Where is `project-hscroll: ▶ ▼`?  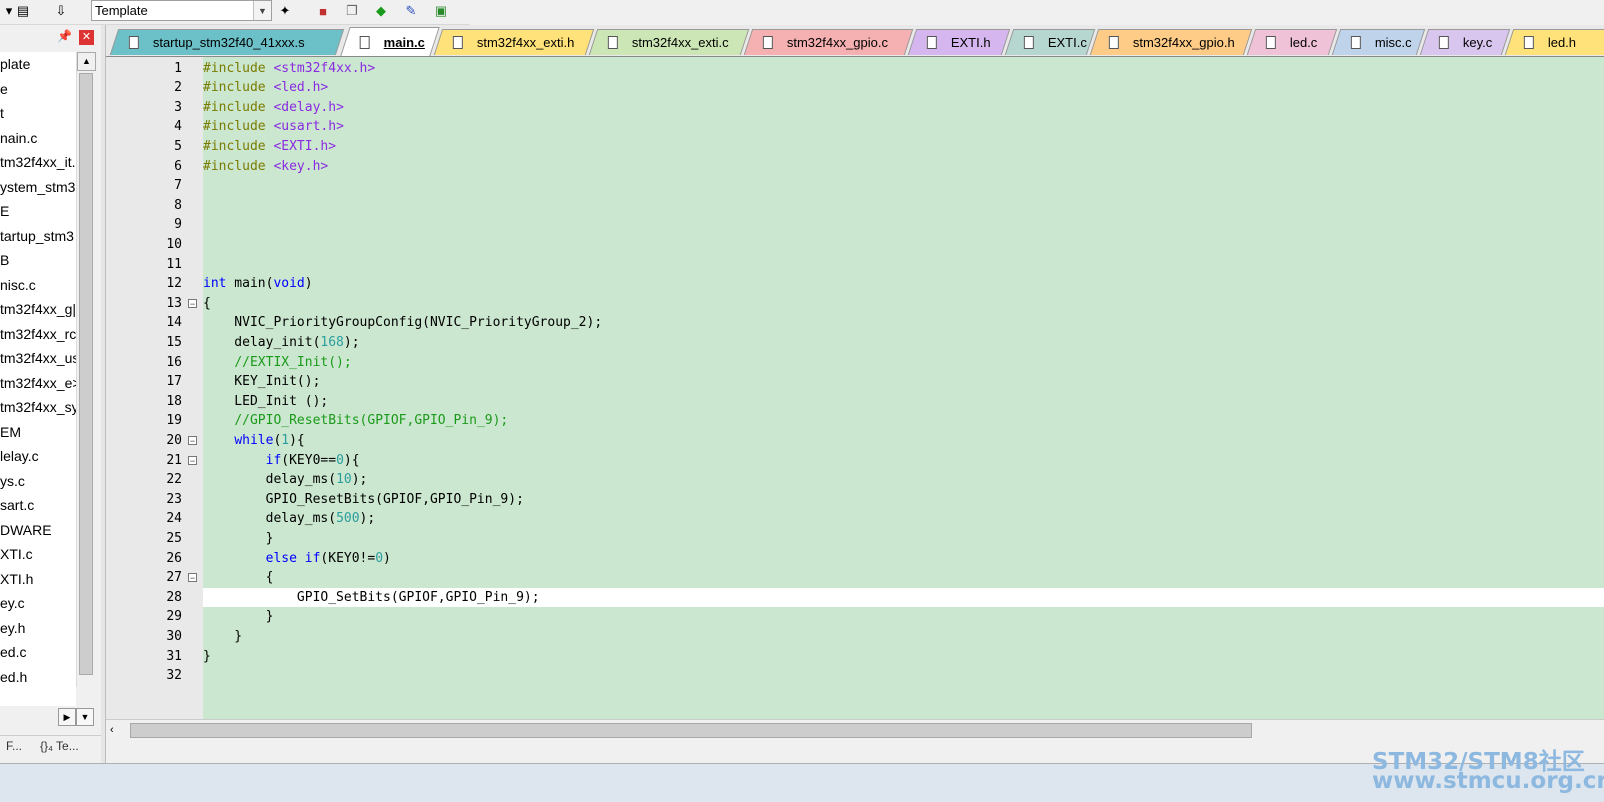 project-hscroll: ▶ ▼ is located at coordinates (48, 717).